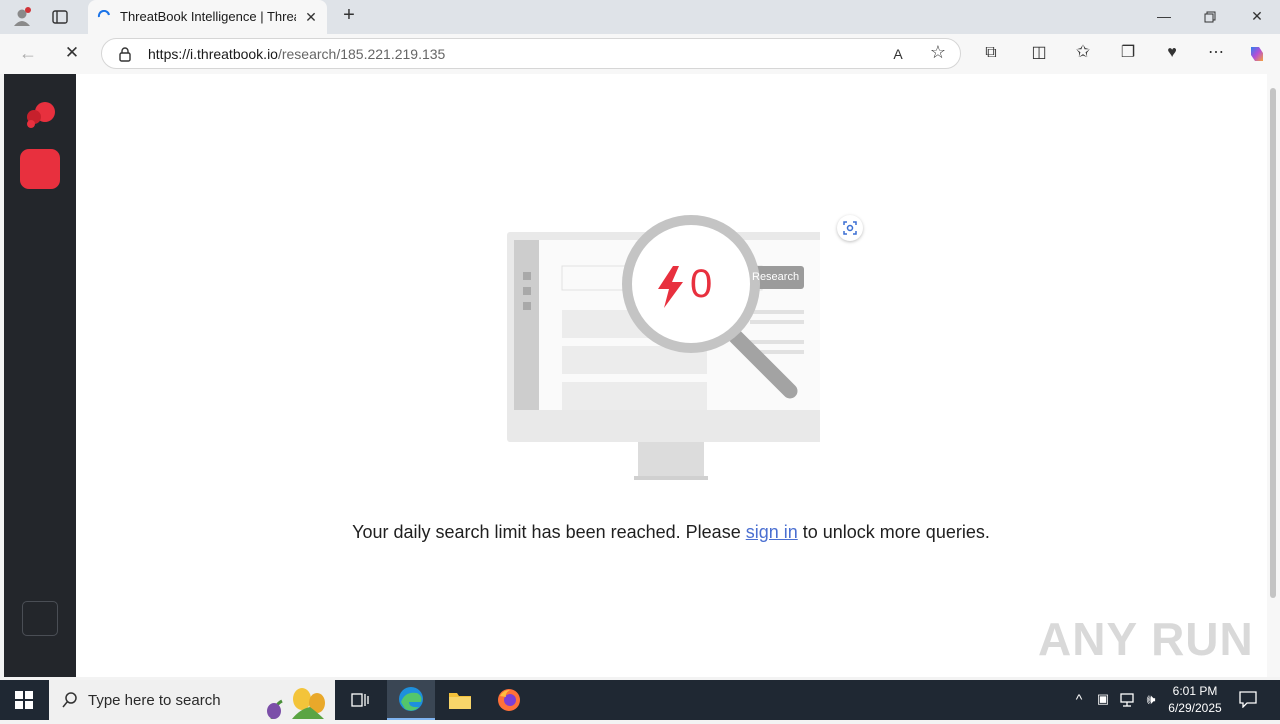  What do you see at coordinates (28, 53) in the screenshot?
I see `back-icon: ←` at bounding box center [28, 53].